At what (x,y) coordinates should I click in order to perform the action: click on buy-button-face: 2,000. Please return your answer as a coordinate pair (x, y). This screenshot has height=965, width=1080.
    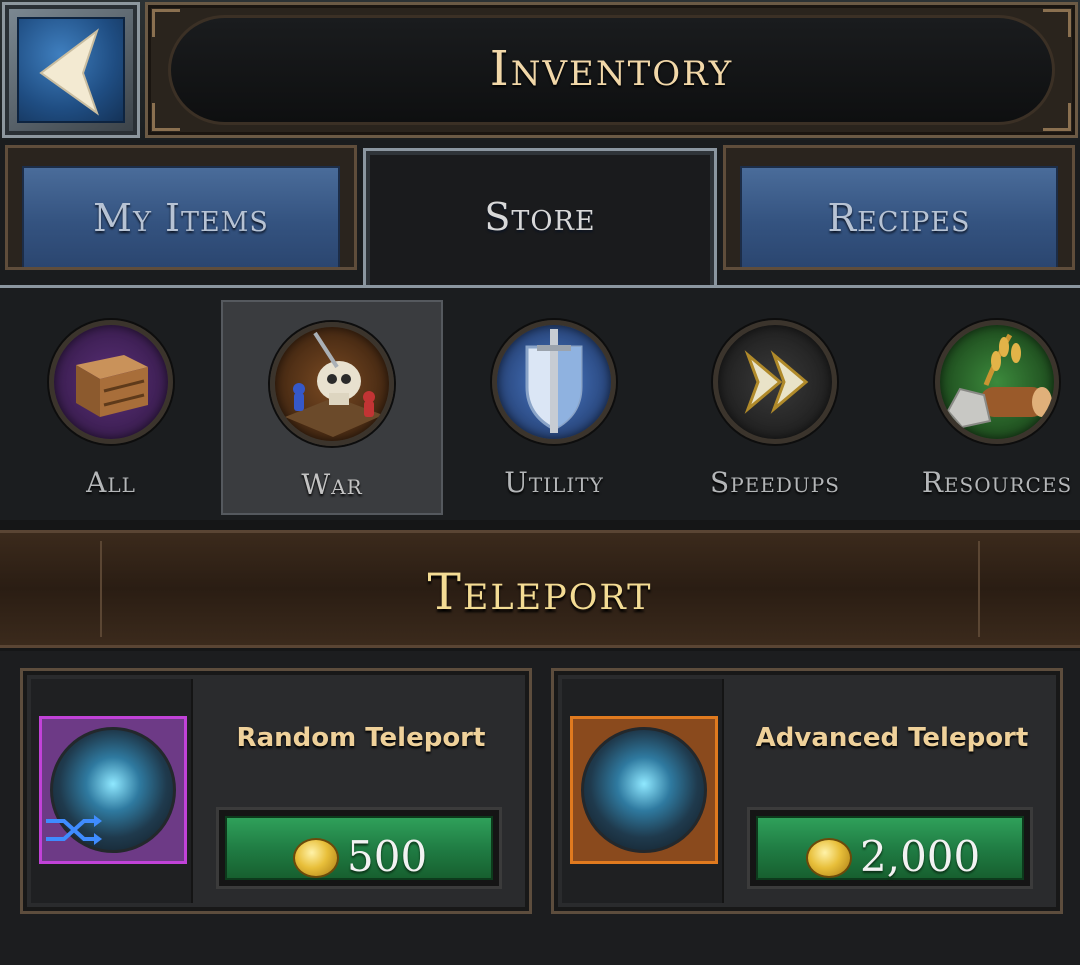
    Looking at the image, I should click on (890, 848).